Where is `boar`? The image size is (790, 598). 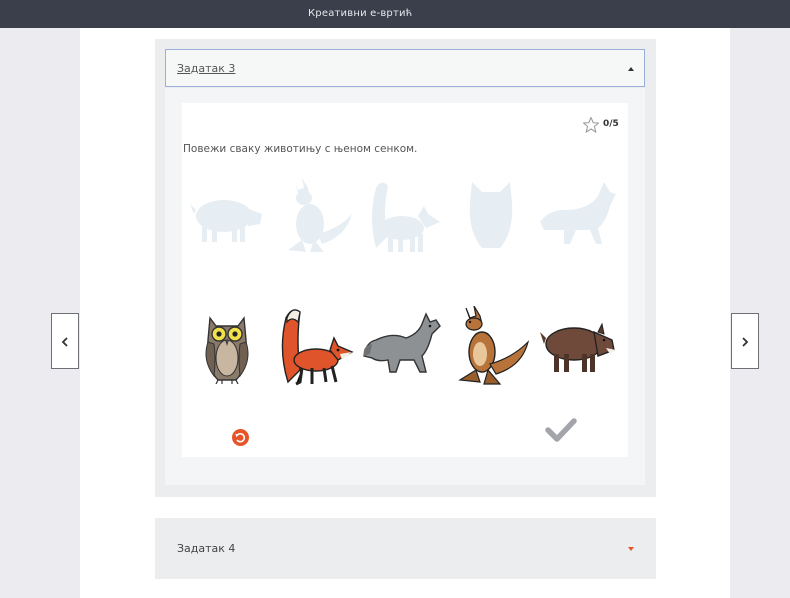 boar is located at coordinates (579, 348).